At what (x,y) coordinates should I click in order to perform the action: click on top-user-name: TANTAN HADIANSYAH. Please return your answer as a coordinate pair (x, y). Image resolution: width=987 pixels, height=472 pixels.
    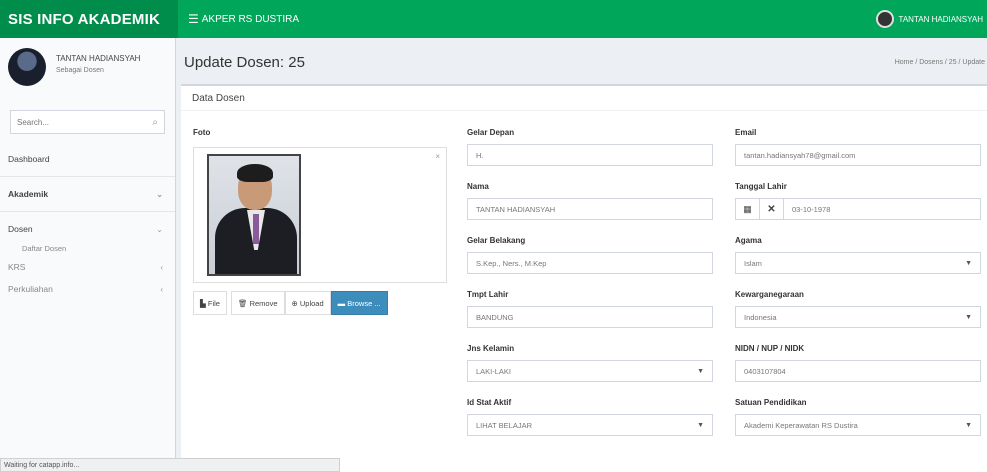
    Looking at the image, I should click on (941, 19).